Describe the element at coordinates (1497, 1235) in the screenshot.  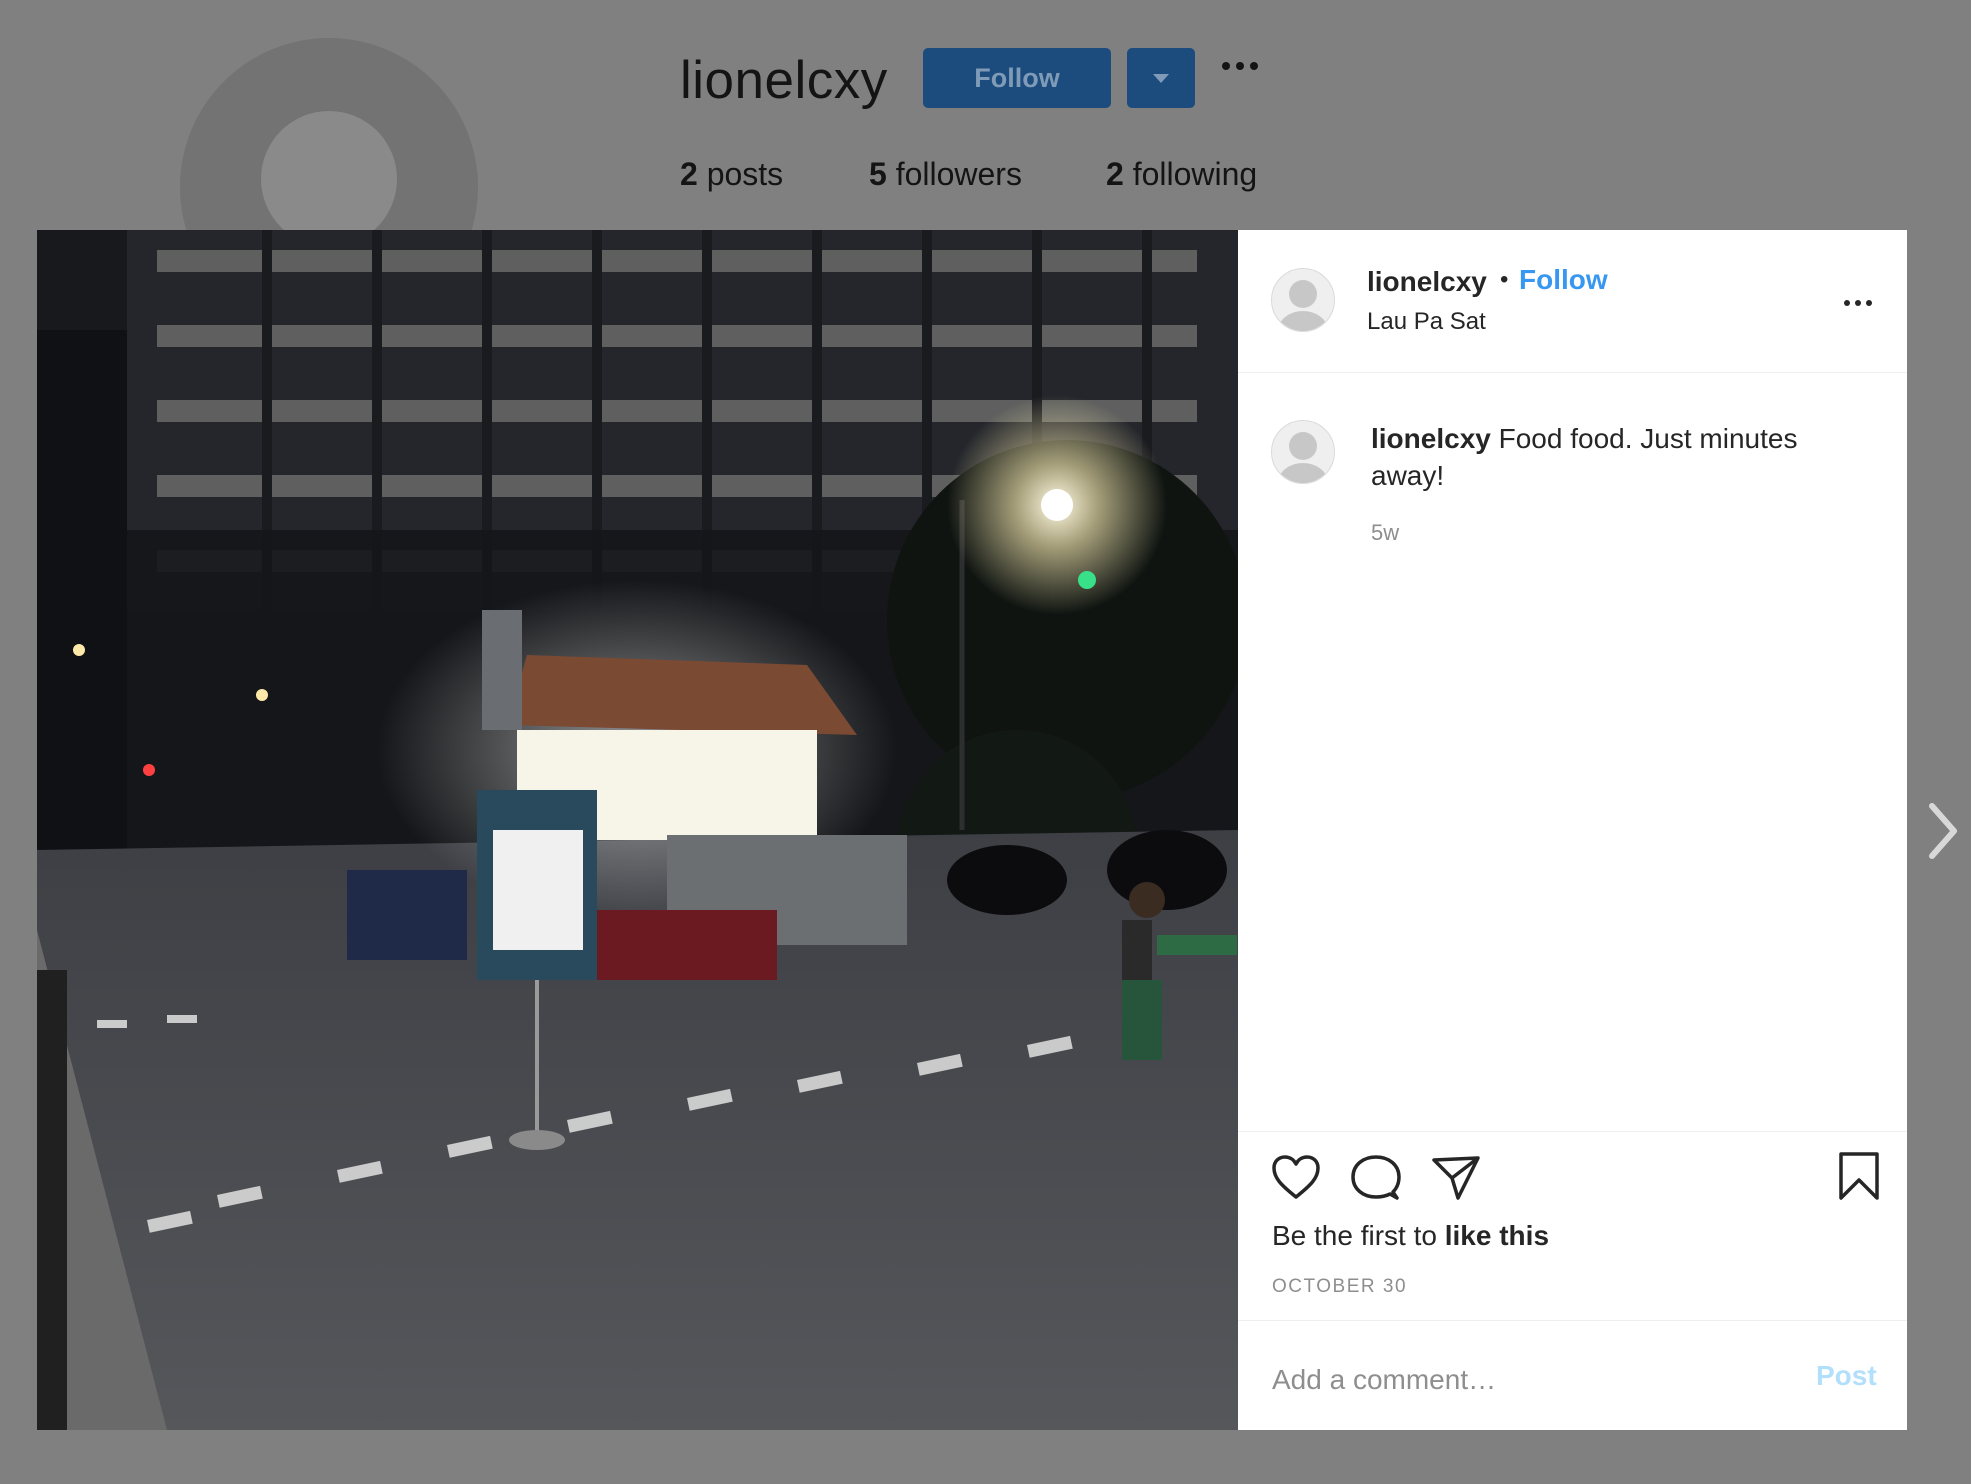
I see `like-this-link: like this` at that location.